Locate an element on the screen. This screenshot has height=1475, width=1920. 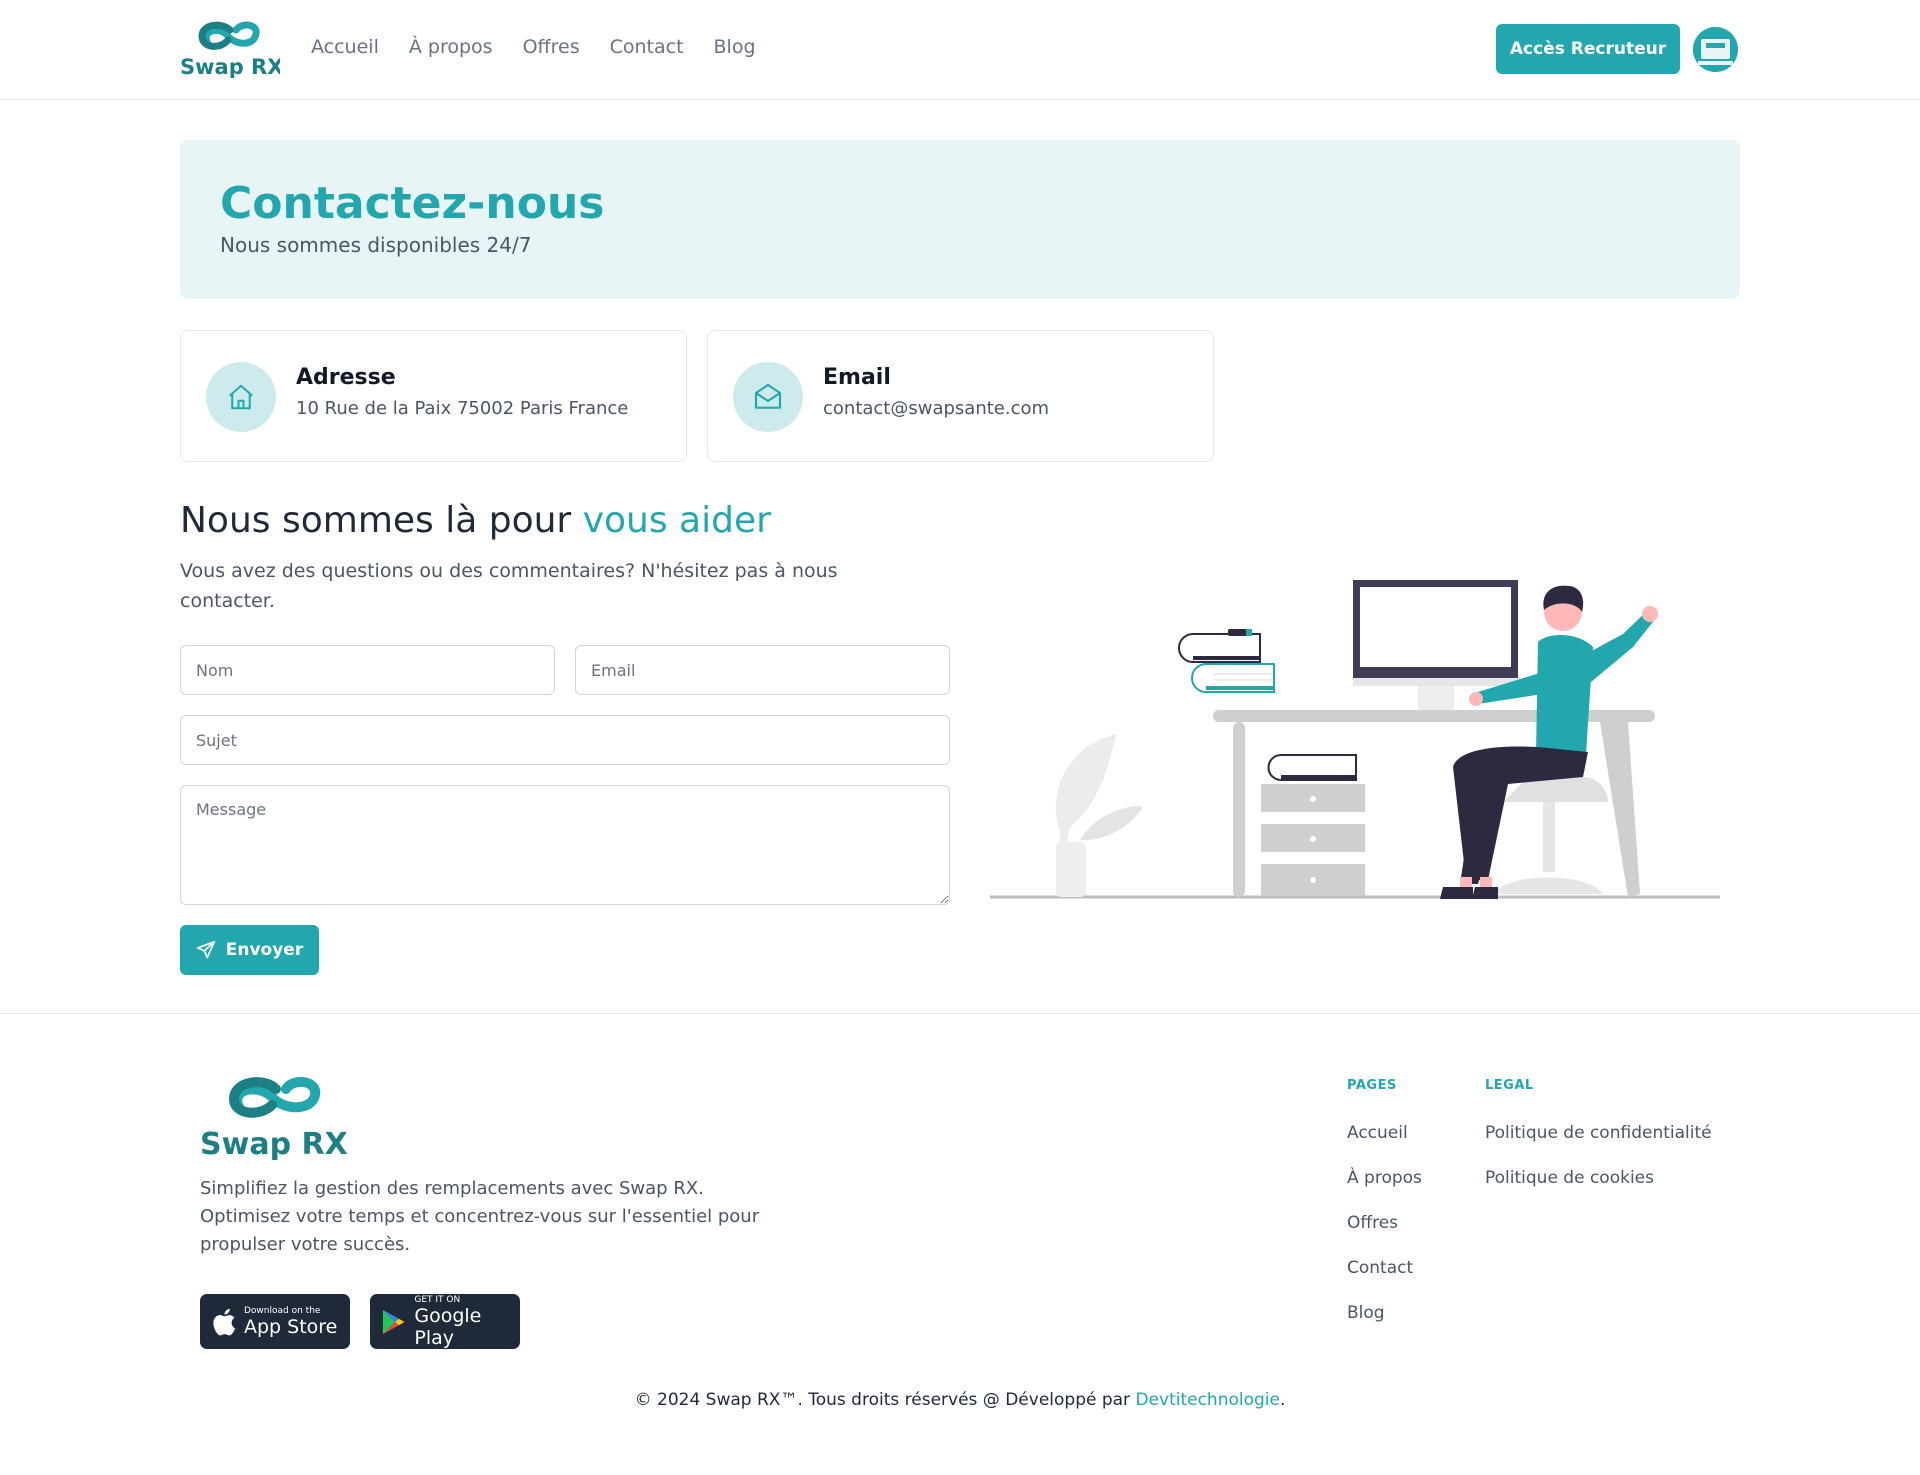
address-value: 10 Rue de la Paix 75002 Paris France is located at coordinates (462, 408).